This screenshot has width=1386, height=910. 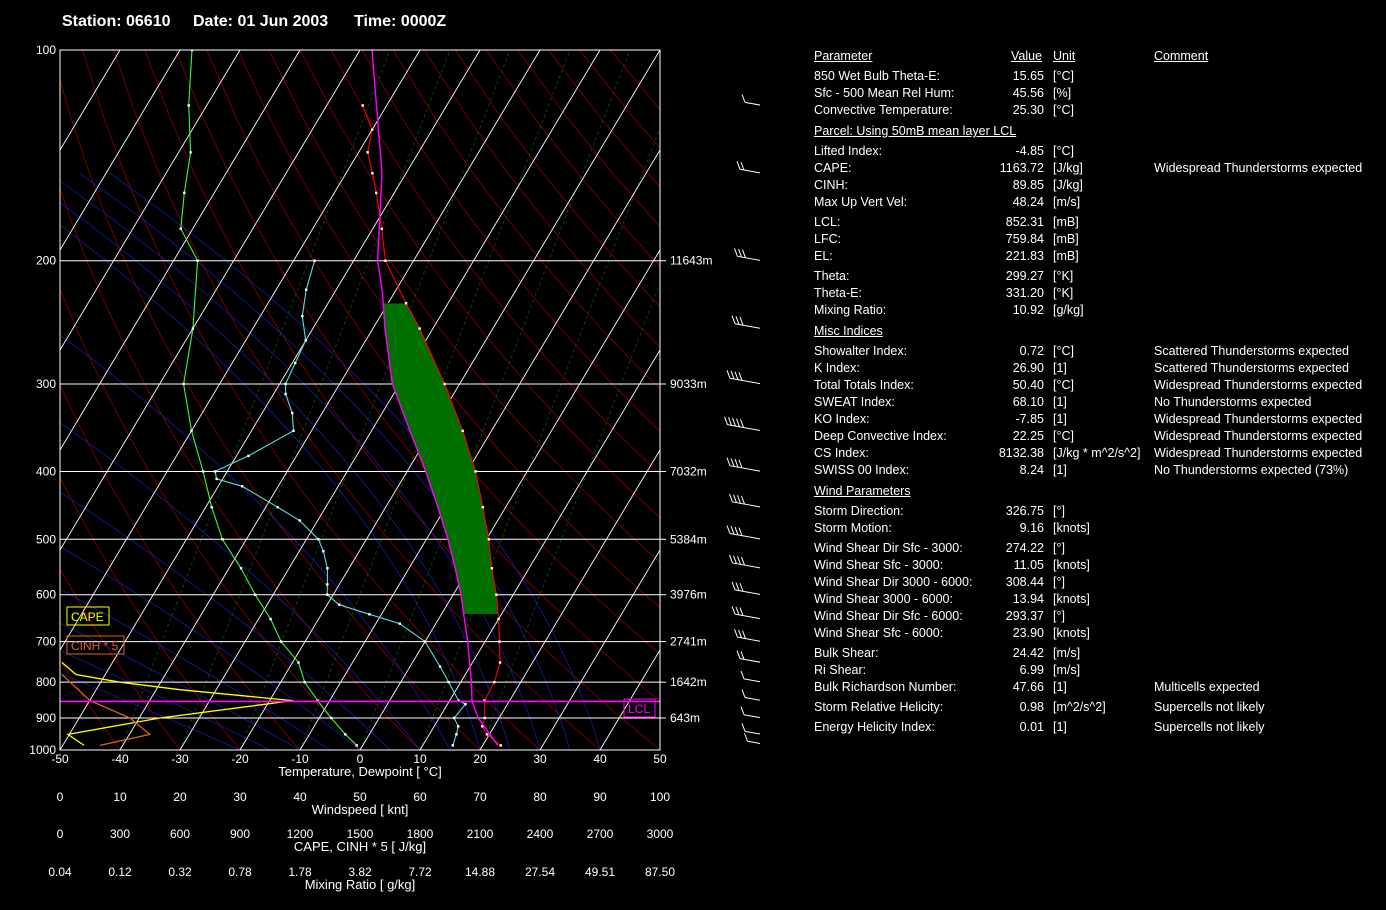 What do you see at coordinates (846, 653) in the screenshot?
I see `index-name: Bulk Shear:` at bounding box center [846, 653].